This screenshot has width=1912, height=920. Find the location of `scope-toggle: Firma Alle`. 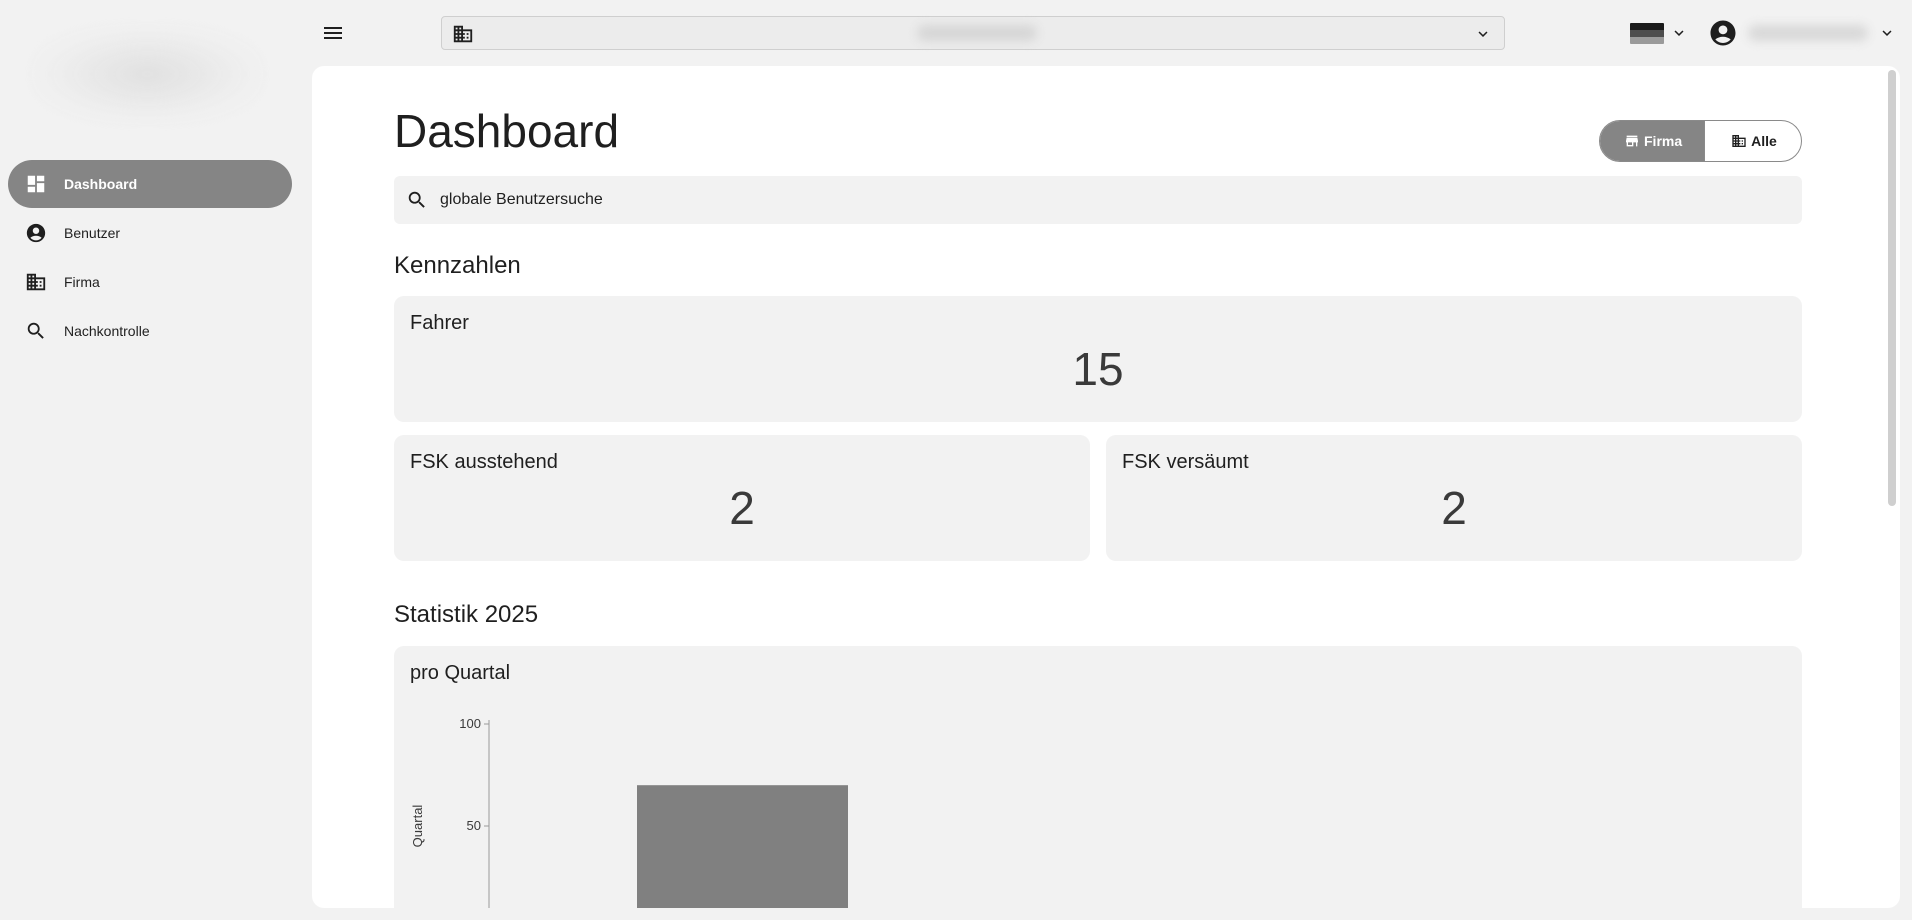

scope-toggle: Firma Alle is located at coordinates (1700, 141).